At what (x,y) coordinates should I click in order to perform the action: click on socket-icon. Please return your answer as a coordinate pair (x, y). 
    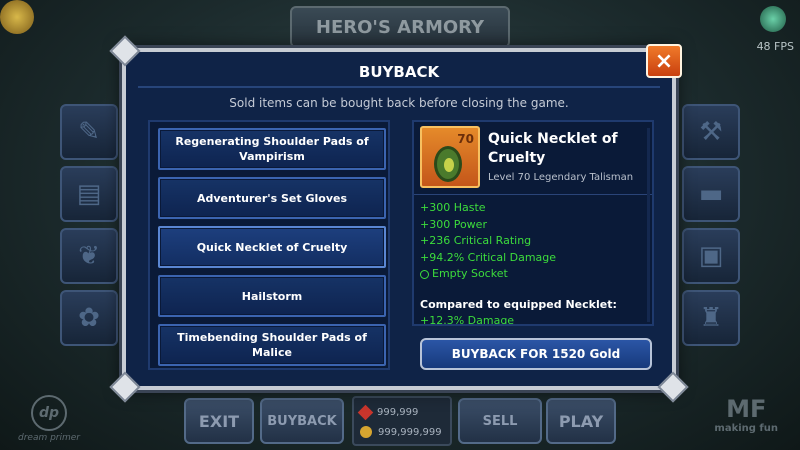
    Looking at the image, I should click on (424, 274).